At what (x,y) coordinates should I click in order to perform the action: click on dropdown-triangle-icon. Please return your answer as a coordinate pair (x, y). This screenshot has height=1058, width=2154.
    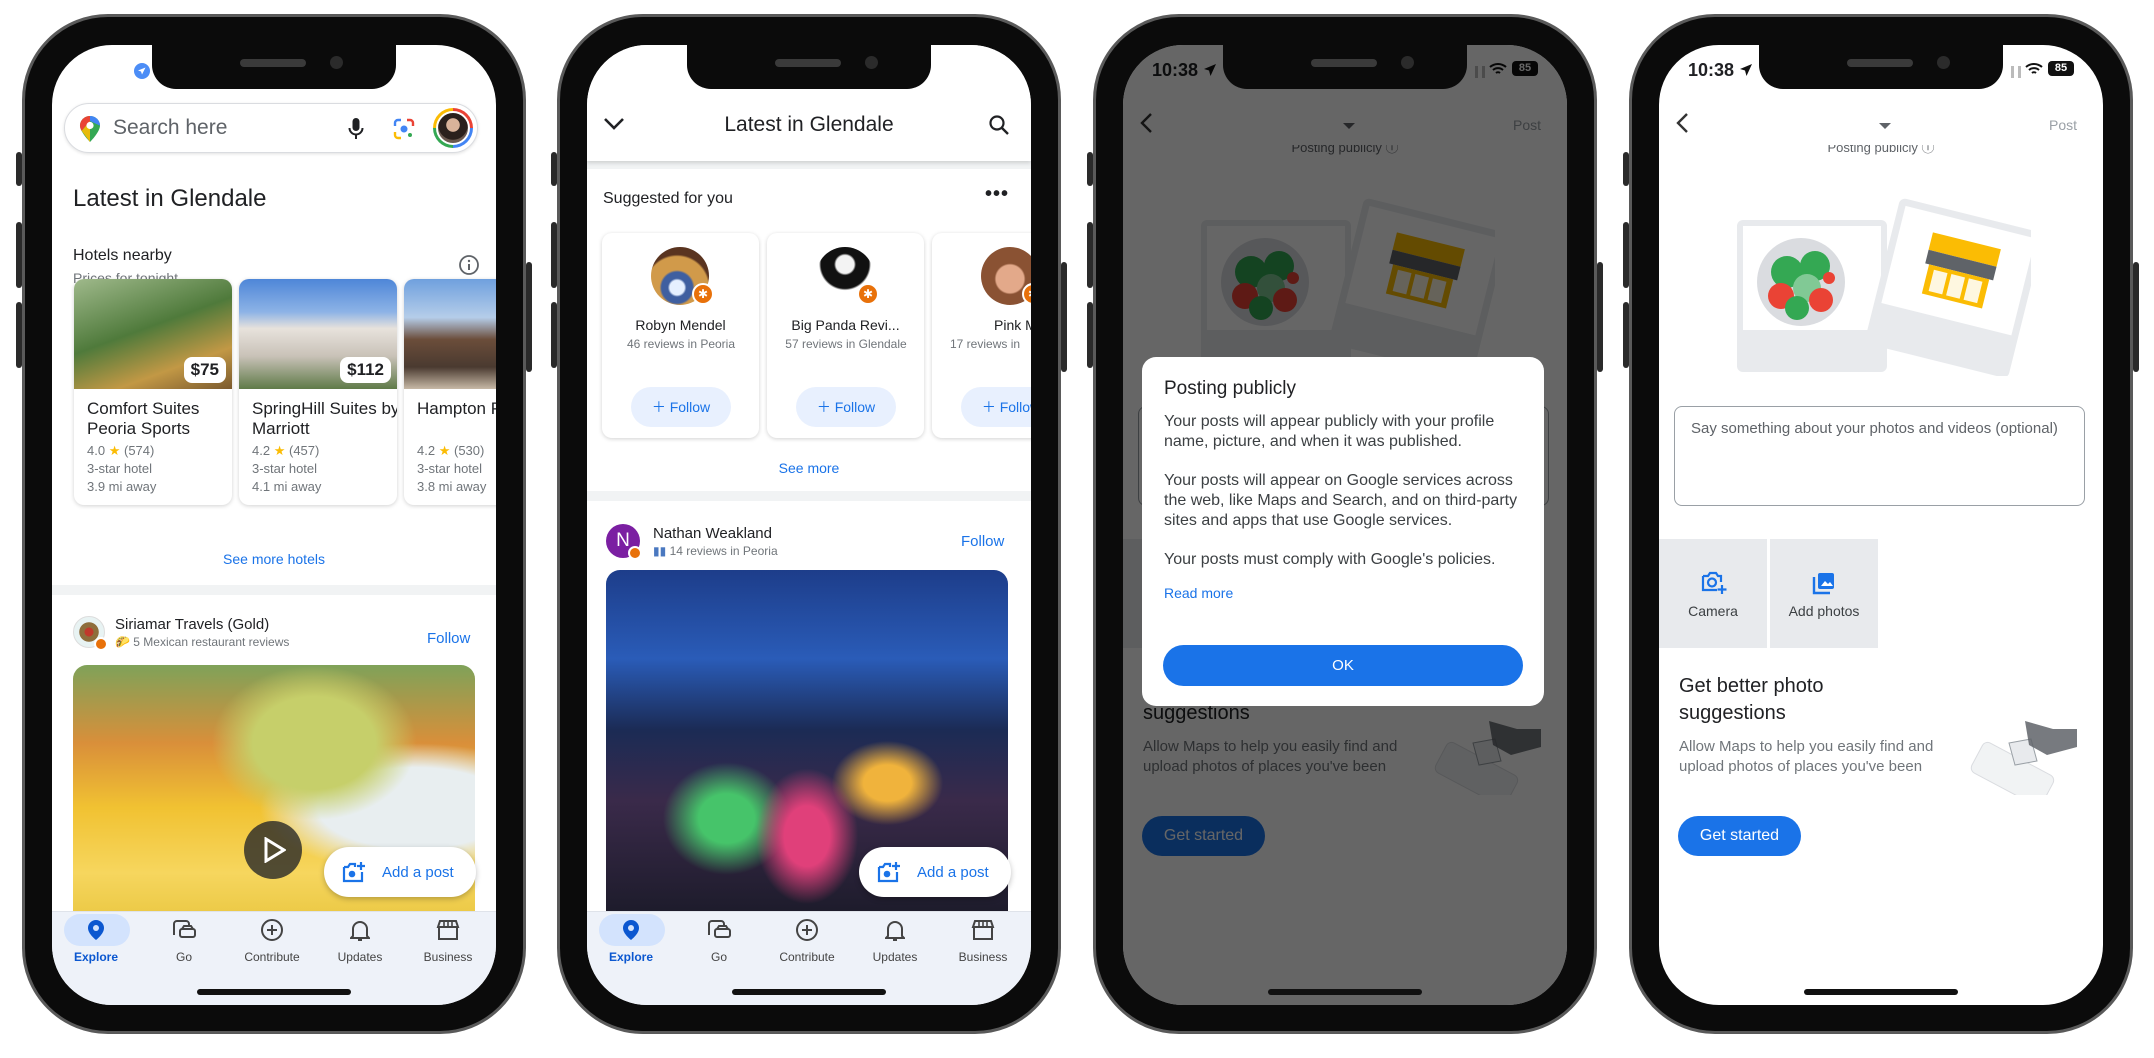
    Looking at the image, I should click on (1885, 126).